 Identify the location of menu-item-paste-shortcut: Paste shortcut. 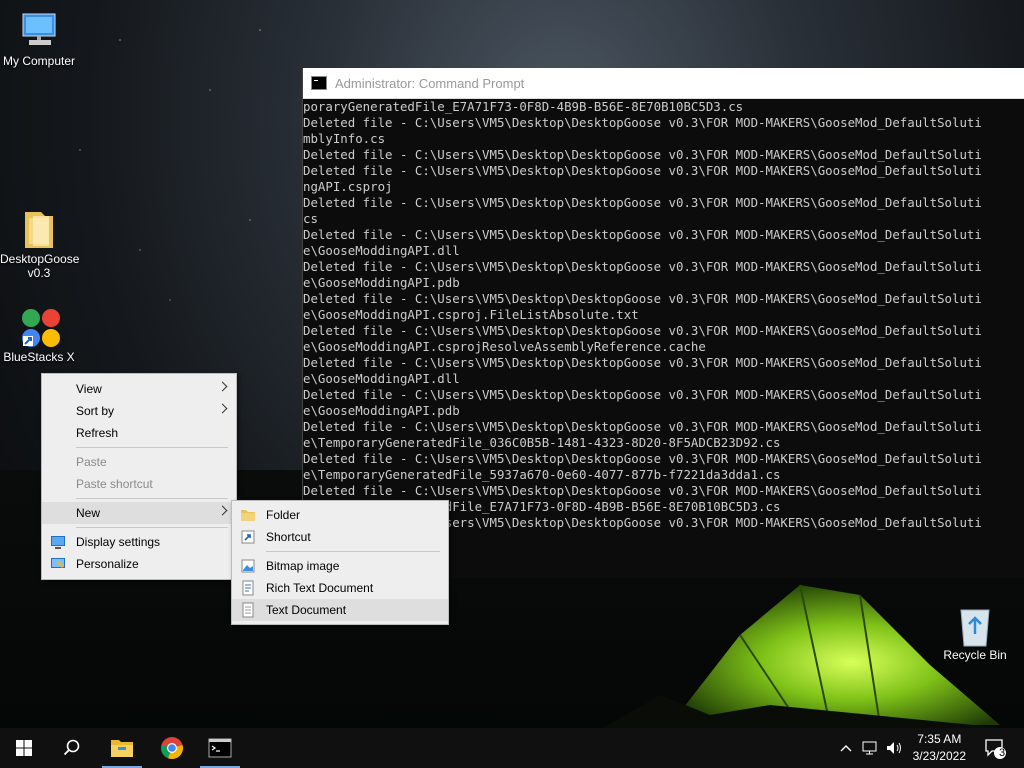
(139, 484).